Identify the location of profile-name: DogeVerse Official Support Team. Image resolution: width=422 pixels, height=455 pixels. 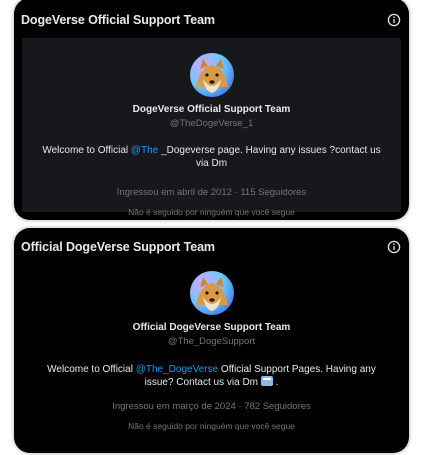
(211, 109).